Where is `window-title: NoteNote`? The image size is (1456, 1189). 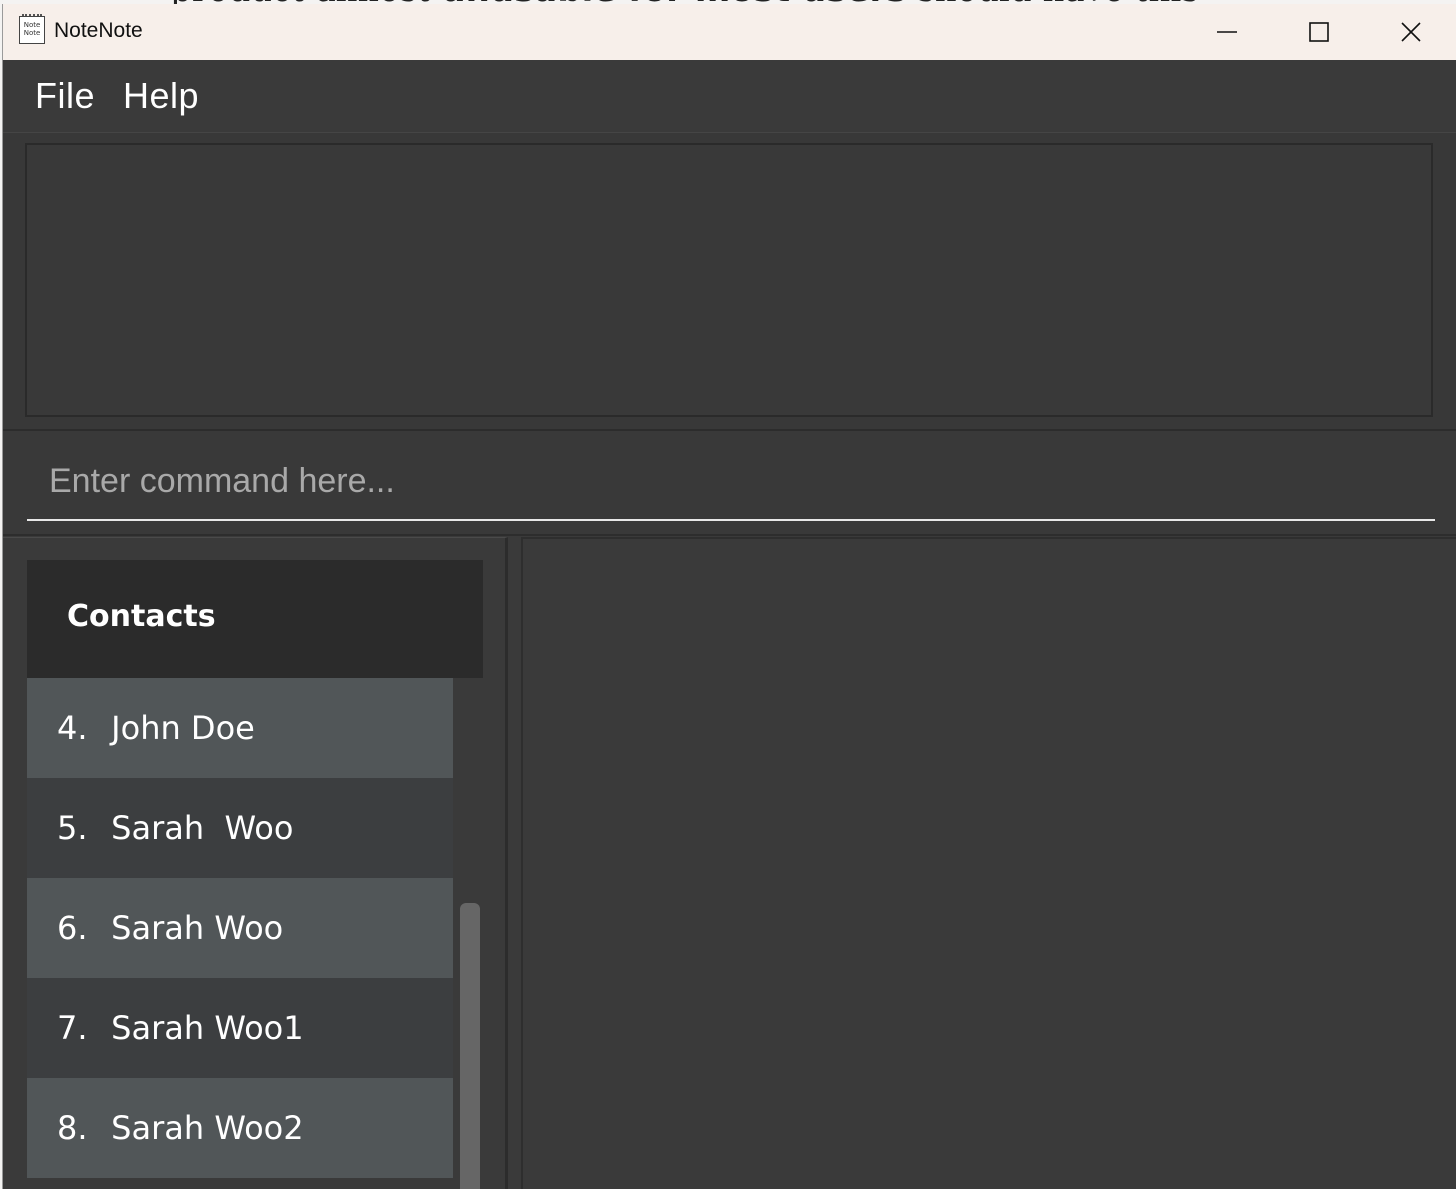
window-title: NoteNote is located at coordinates (98, 30).